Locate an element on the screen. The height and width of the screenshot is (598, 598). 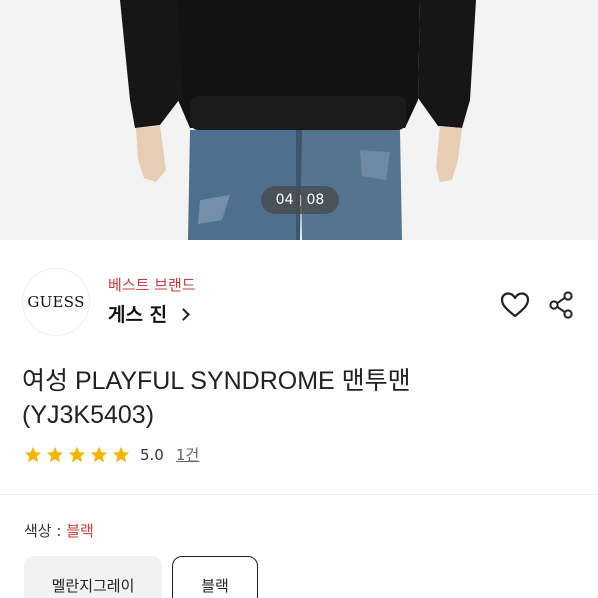
share-icon is located at coordinates (561, 305).